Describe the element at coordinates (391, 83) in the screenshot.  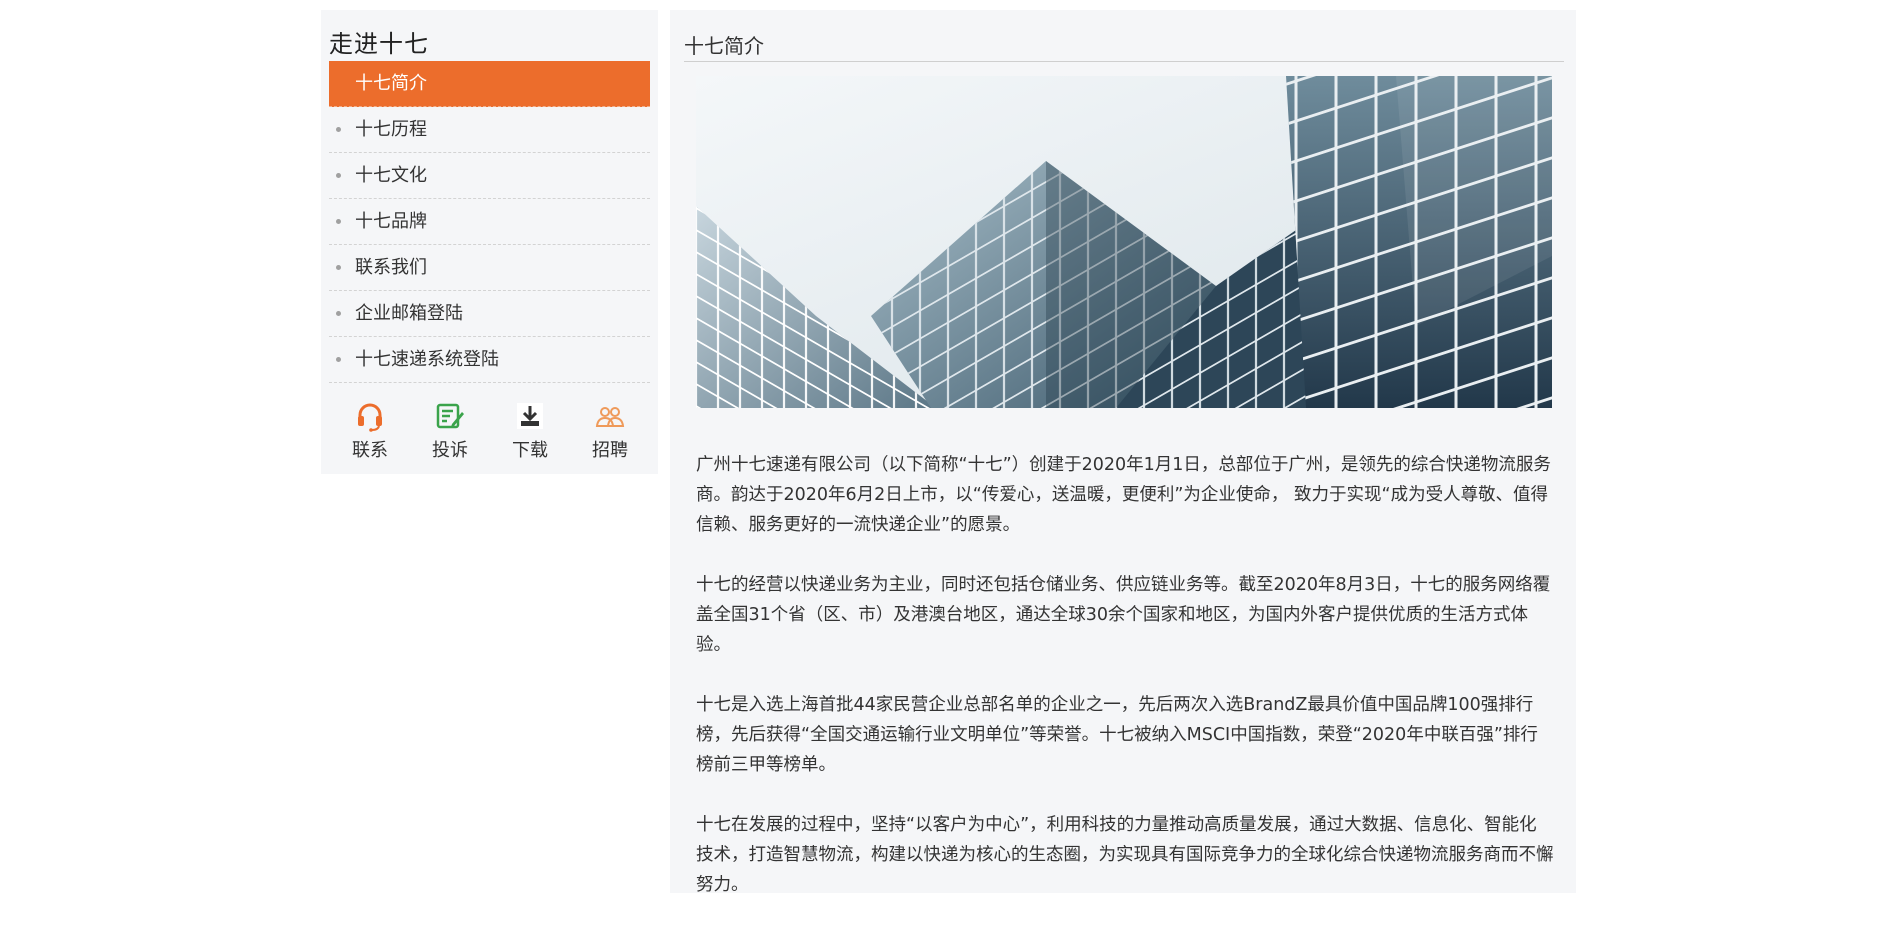
I see `sidebar-item-label: 十七简介` at that location.